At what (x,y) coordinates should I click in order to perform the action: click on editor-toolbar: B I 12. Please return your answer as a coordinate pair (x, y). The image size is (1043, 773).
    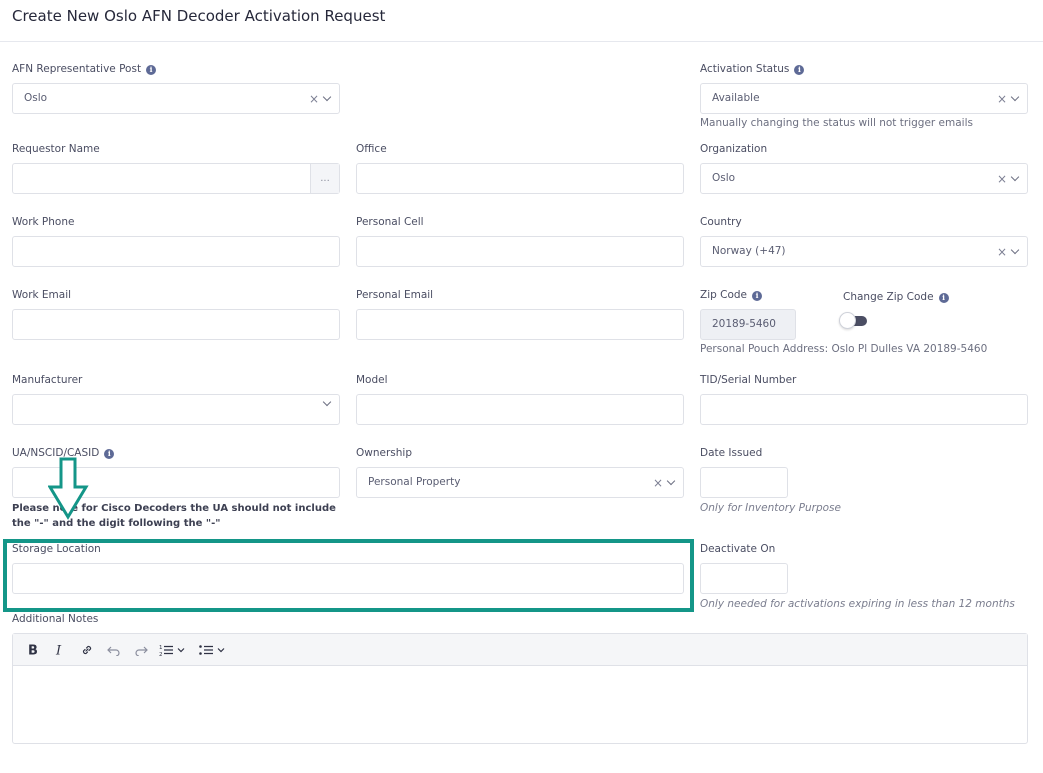
    Looking at the image, I should click on (520, 650).